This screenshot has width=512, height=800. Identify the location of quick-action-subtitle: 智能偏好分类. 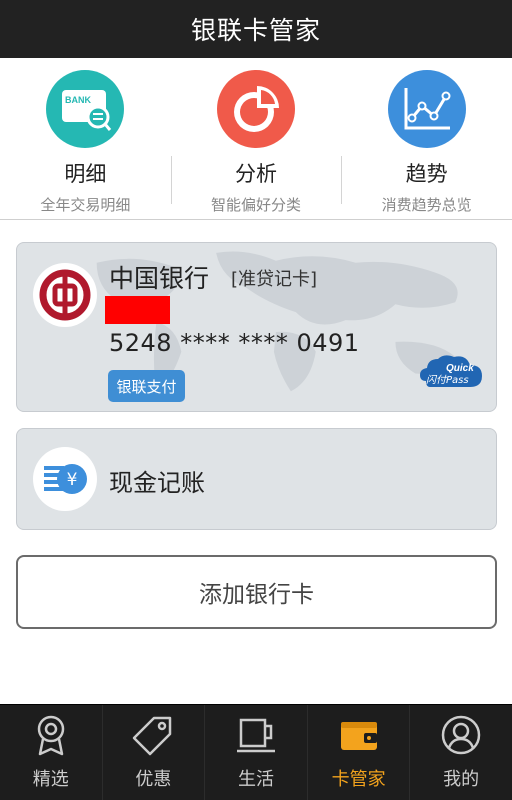
(256, 205).